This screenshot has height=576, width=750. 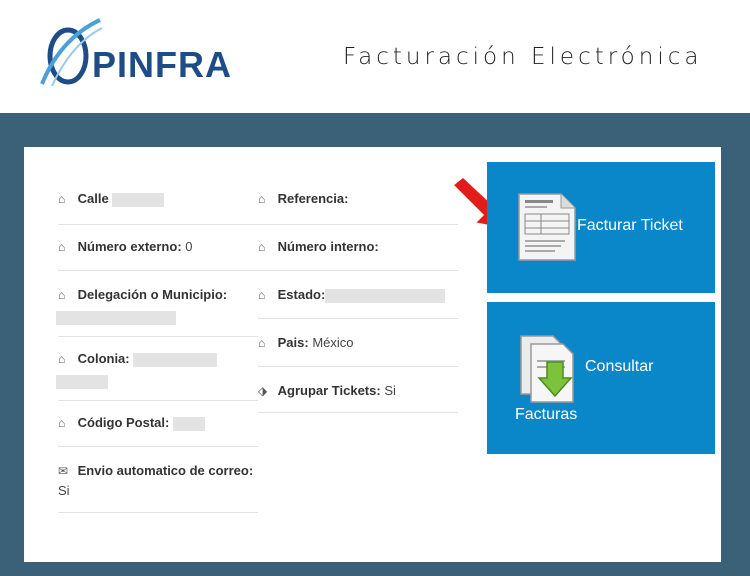 What do you see at coordinates (358, 350) in the screenshot?
I see `field-pais: ⌂ Pais: México` at bounding box center [358, 350].